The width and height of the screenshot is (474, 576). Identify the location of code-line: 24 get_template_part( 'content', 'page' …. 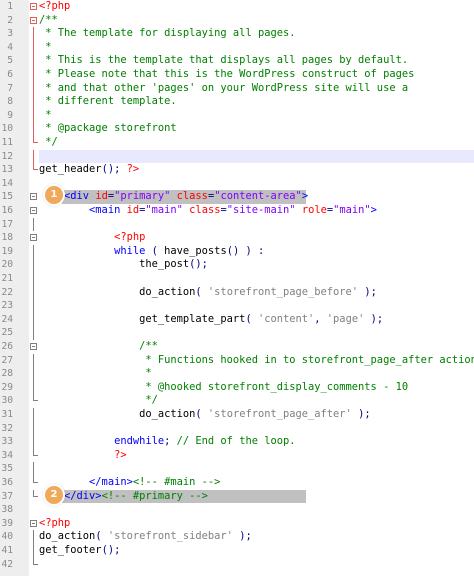
(237, 319).